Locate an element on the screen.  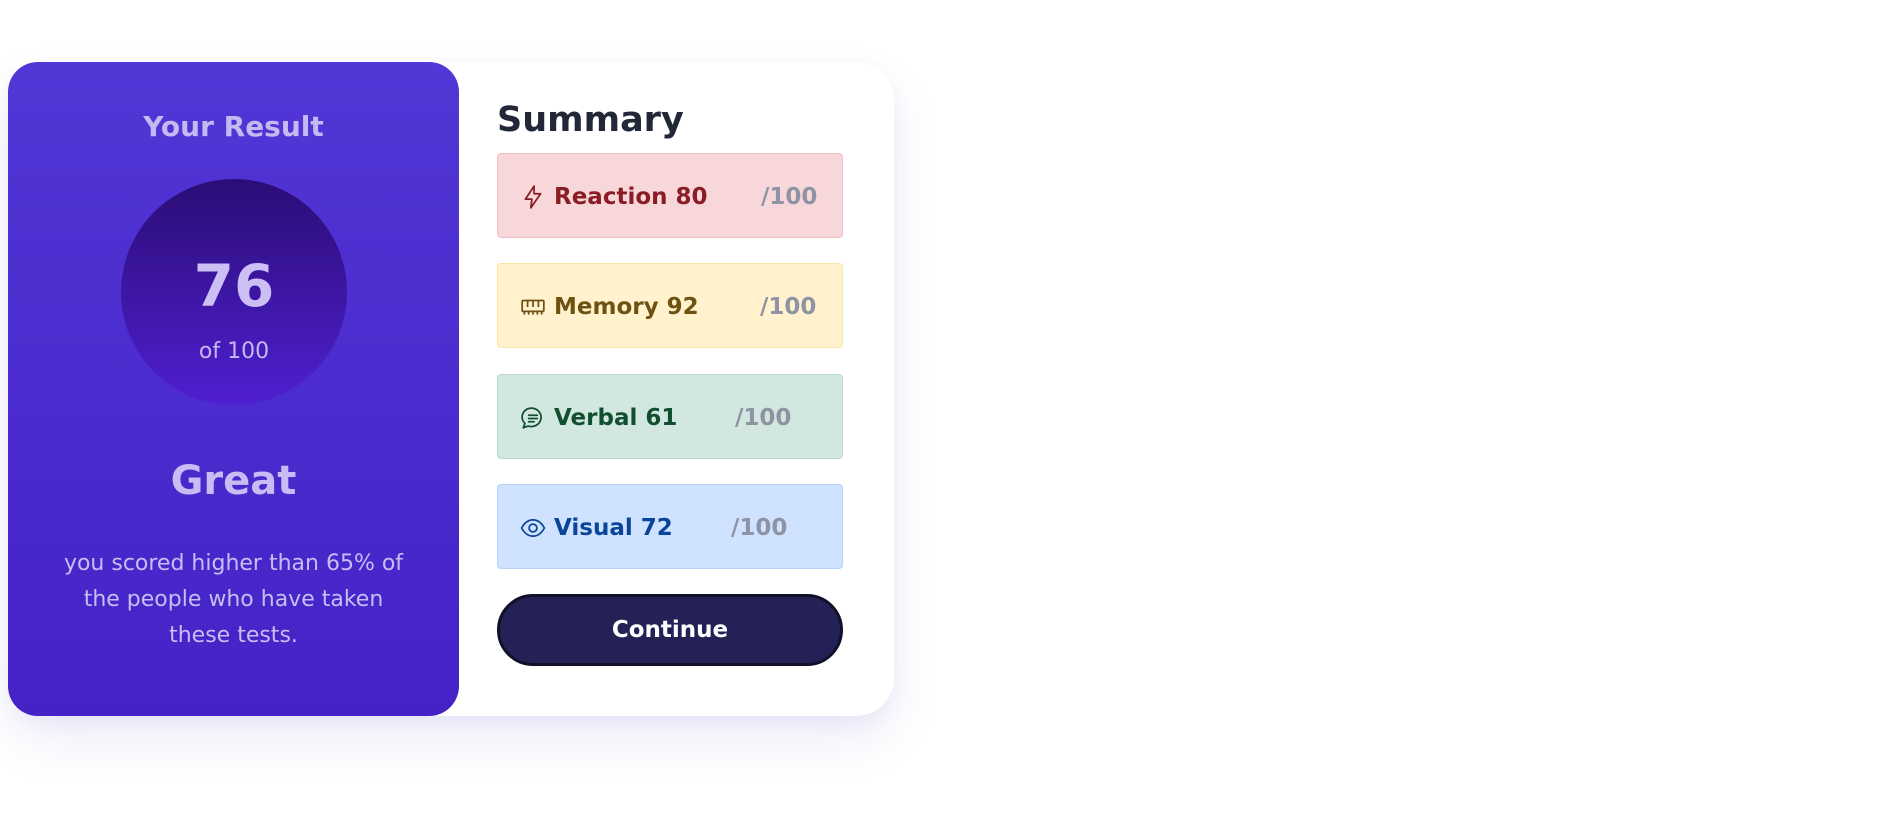
score-value: 76 is located at coordinates (234, 286).